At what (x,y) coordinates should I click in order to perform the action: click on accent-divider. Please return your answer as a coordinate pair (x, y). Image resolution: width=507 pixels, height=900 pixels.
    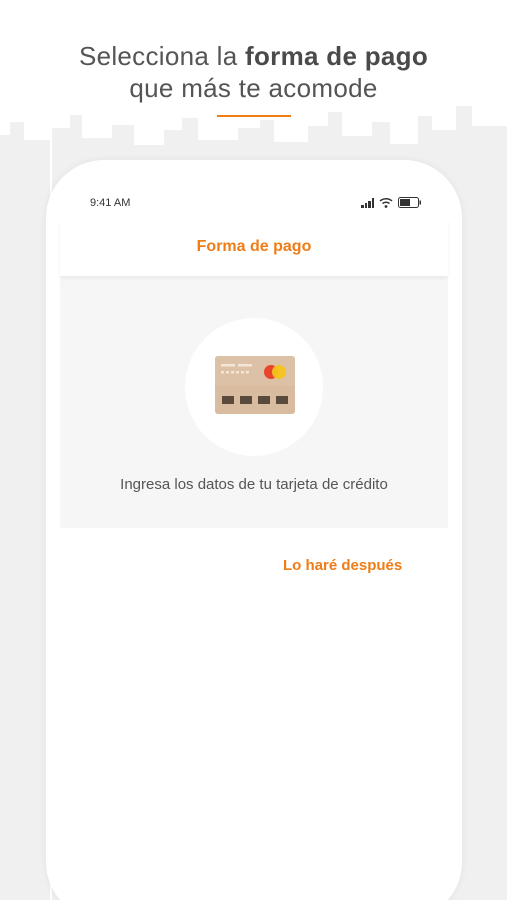
    Looking at the image, I should click on (254, 116).